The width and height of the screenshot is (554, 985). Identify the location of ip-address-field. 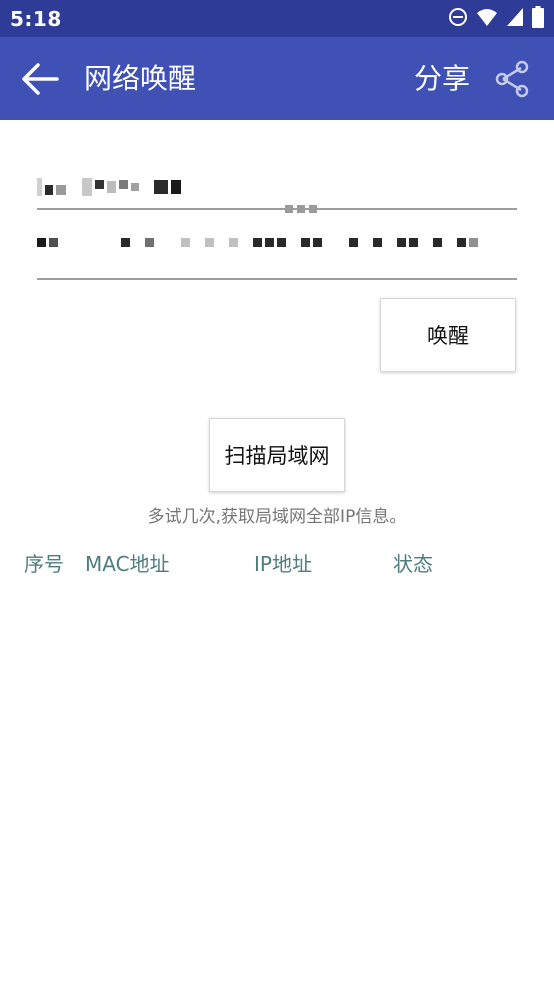
(277, 188).